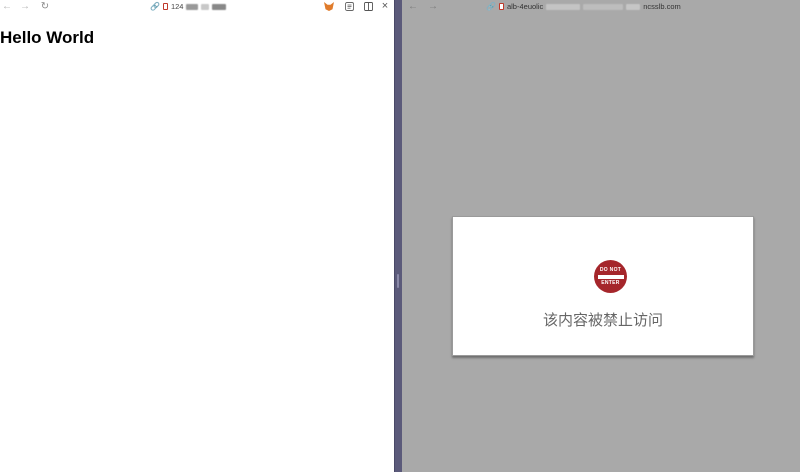 Image resolution: width=800 pixels, height=472 pixels. I want to click on divider-grip-handle, so click(398, 281).